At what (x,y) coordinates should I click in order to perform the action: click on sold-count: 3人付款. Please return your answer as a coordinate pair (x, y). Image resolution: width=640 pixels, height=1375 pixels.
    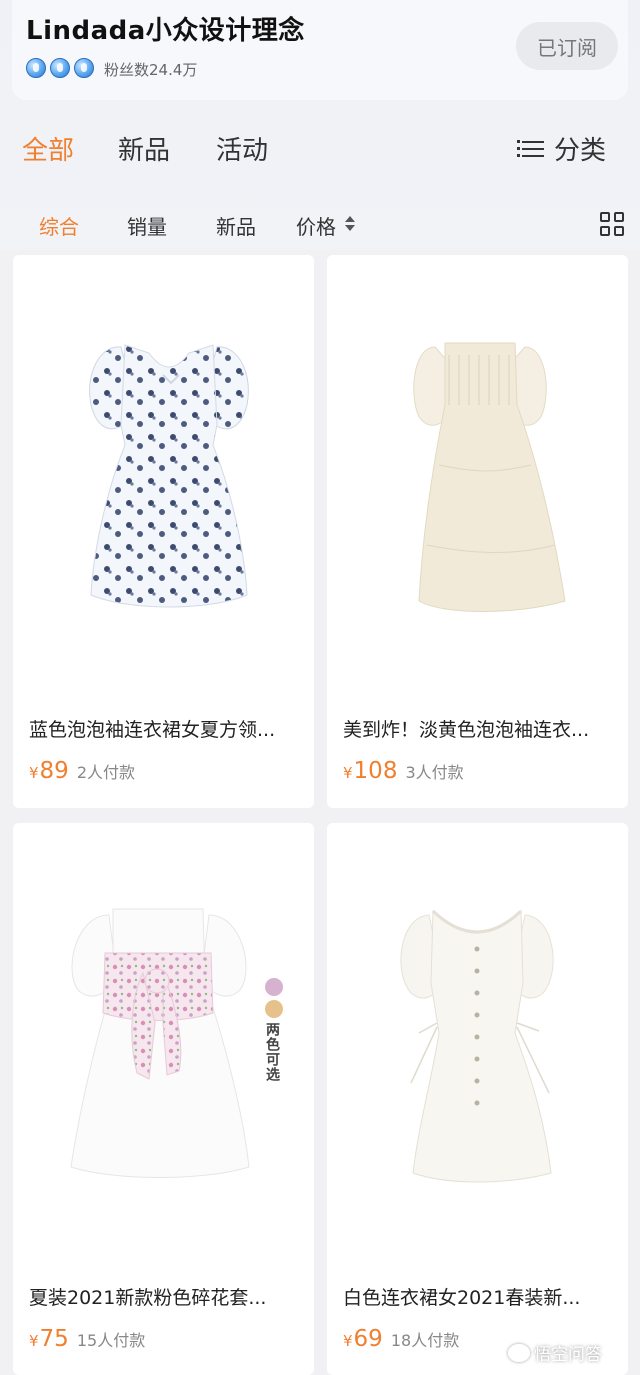
    Looking at the image, I should click on (434, 772).